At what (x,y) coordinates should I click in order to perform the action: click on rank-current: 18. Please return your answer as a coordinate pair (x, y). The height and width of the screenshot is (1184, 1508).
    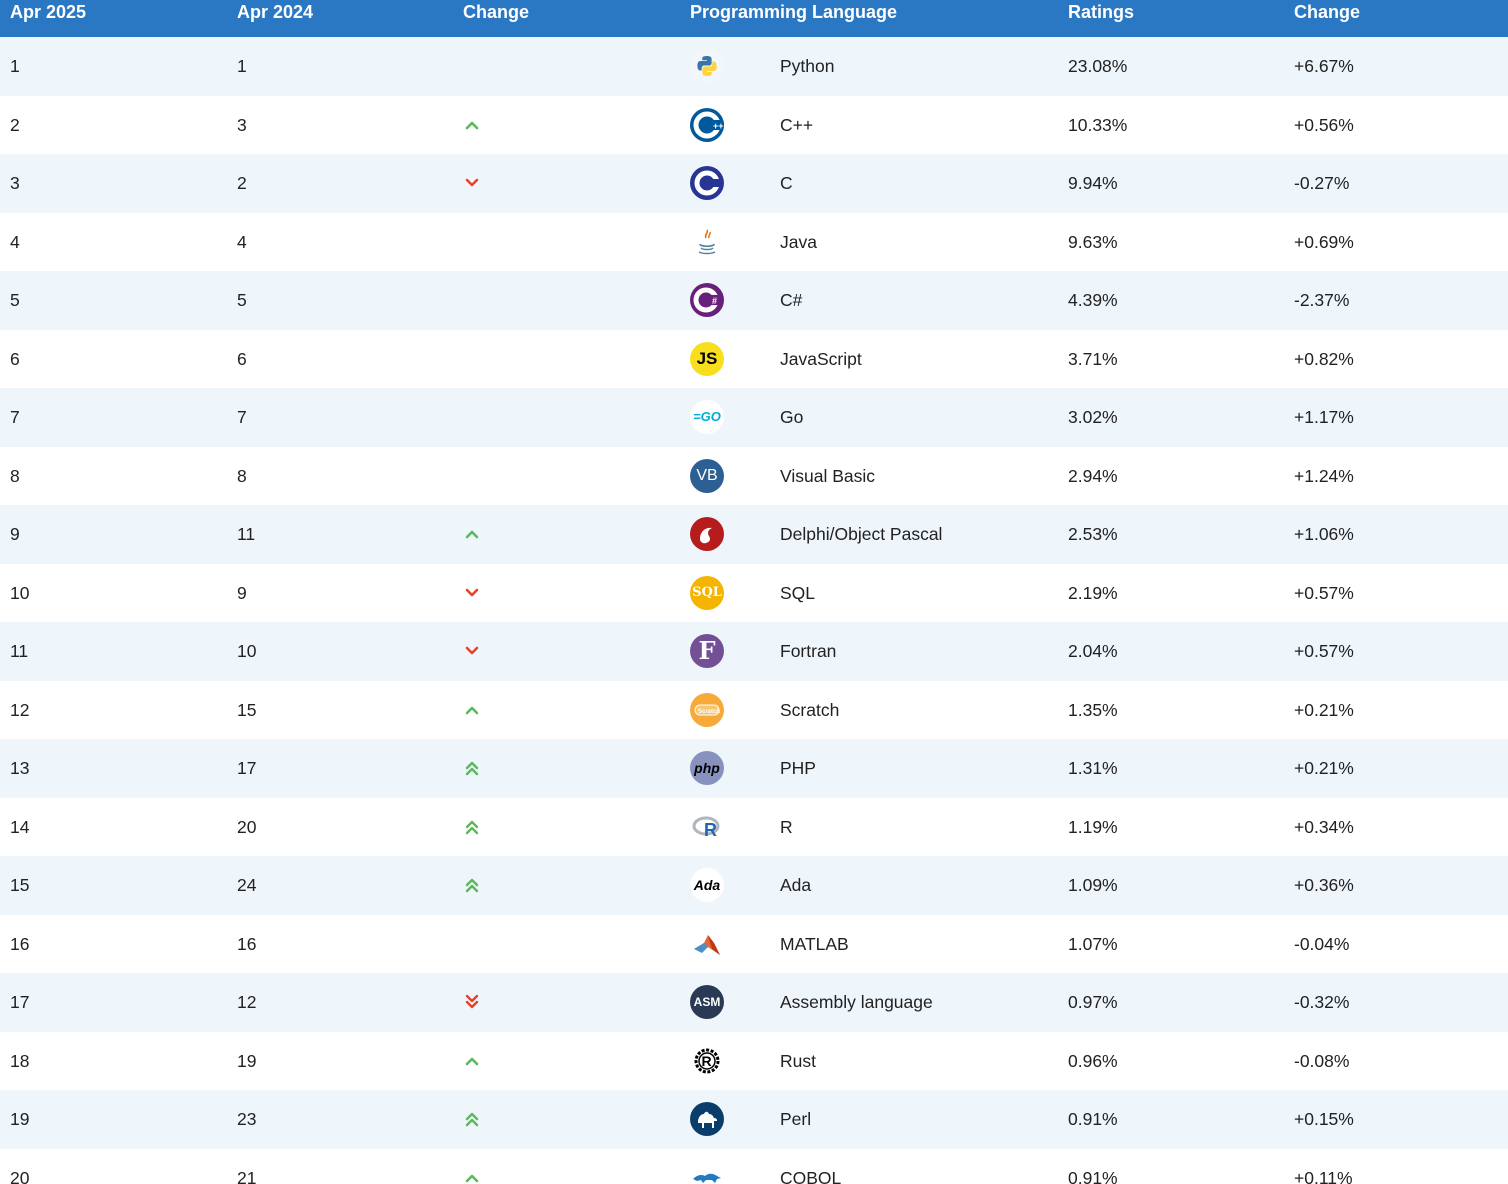
    Looking at the image, I should click on (20, 1060).